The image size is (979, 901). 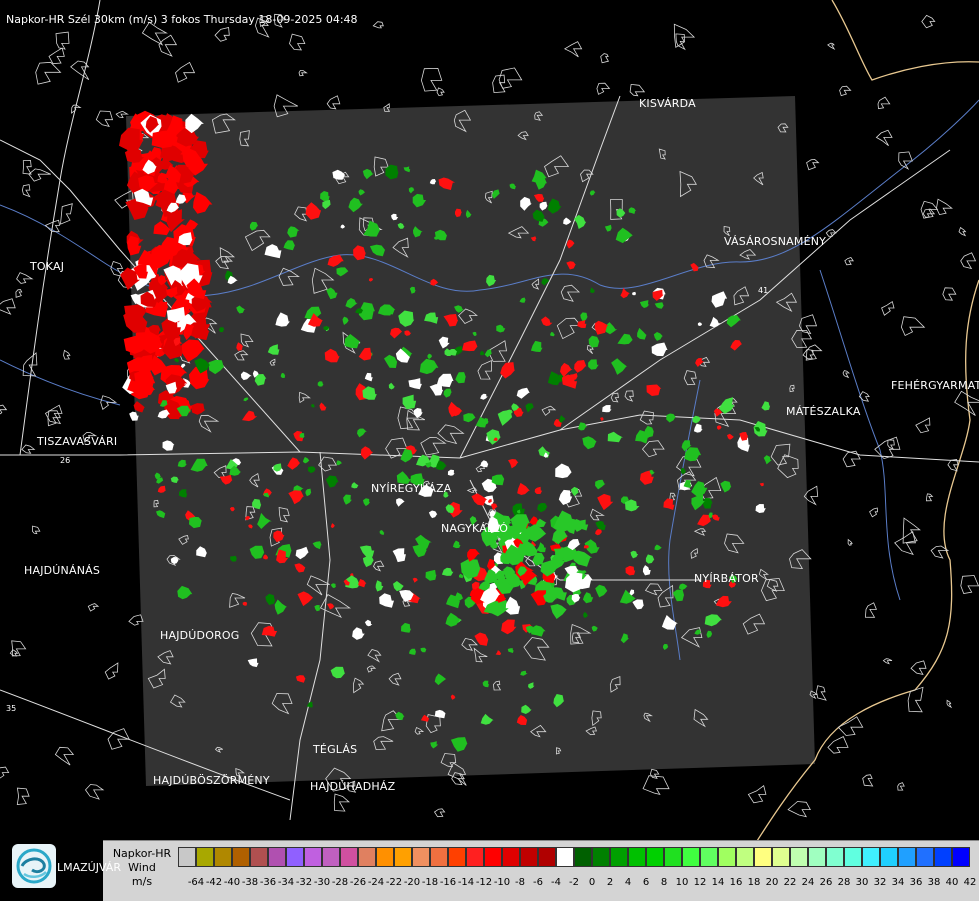 What do you see at coordinates (200, 635) in the screenshot?
I see `city-label-hajdudorog: HAJDÚDOROG` at bounding box center [200, 635].